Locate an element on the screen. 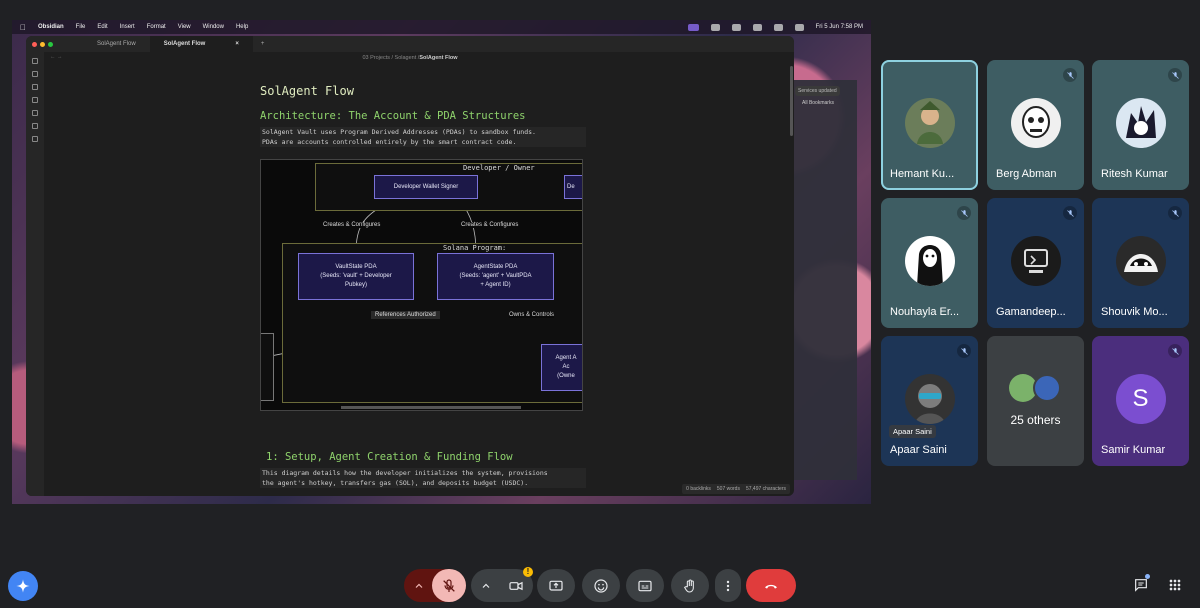 Image resolution: width=1200 pixels, height=608 pixels. services-updated-badge: Services updated is located at coordinates (817, 91).